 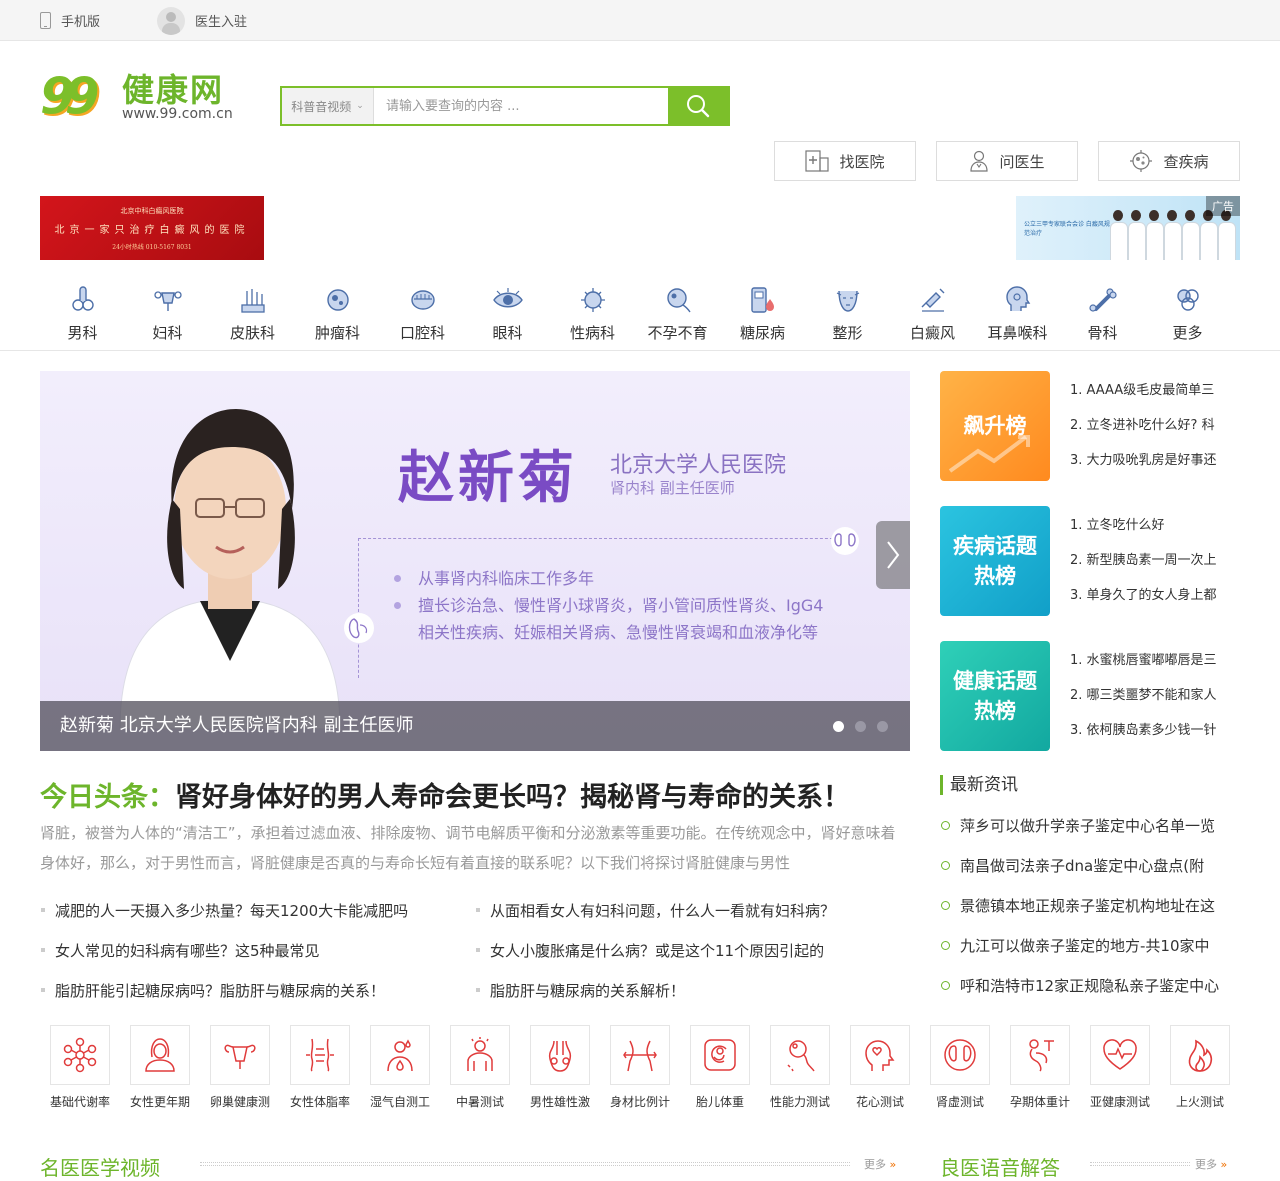 I want to click on banner-department: 肾内科 副主任医师, so click(x=672, y=488).